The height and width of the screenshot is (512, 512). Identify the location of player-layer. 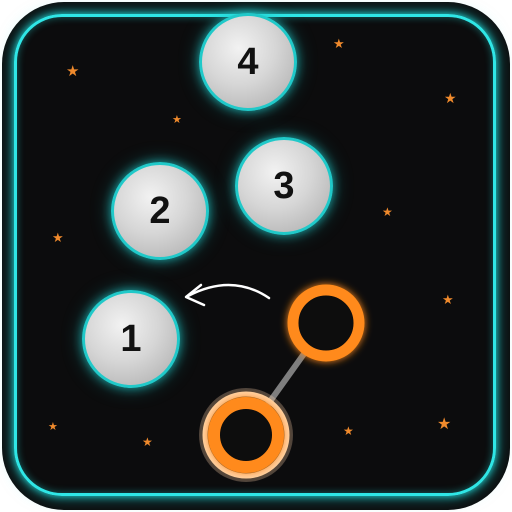
(274, 382).